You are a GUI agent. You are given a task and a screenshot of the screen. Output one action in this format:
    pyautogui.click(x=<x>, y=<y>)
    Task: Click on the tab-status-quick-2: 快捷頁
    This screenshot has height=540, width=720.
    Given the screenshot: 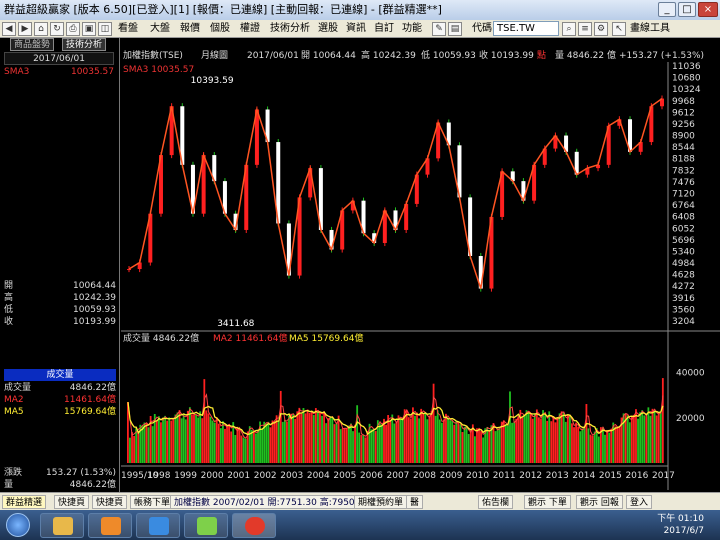 What is the action you would take?
    pyautogui.click(x=110, y=502)
    